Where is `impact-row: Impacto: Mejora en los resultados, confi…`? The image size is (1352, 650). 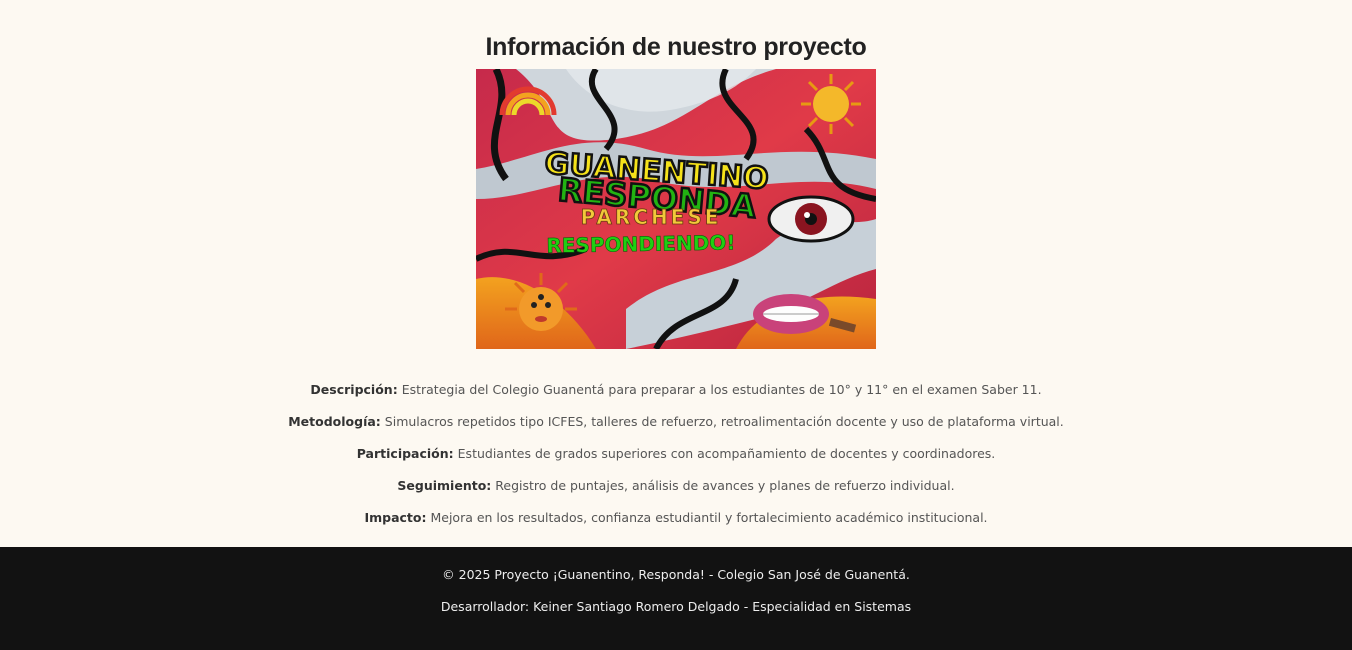 impact-row: Impacto: Mejora en los resultados, confi… is located at coordinates (676, 518).